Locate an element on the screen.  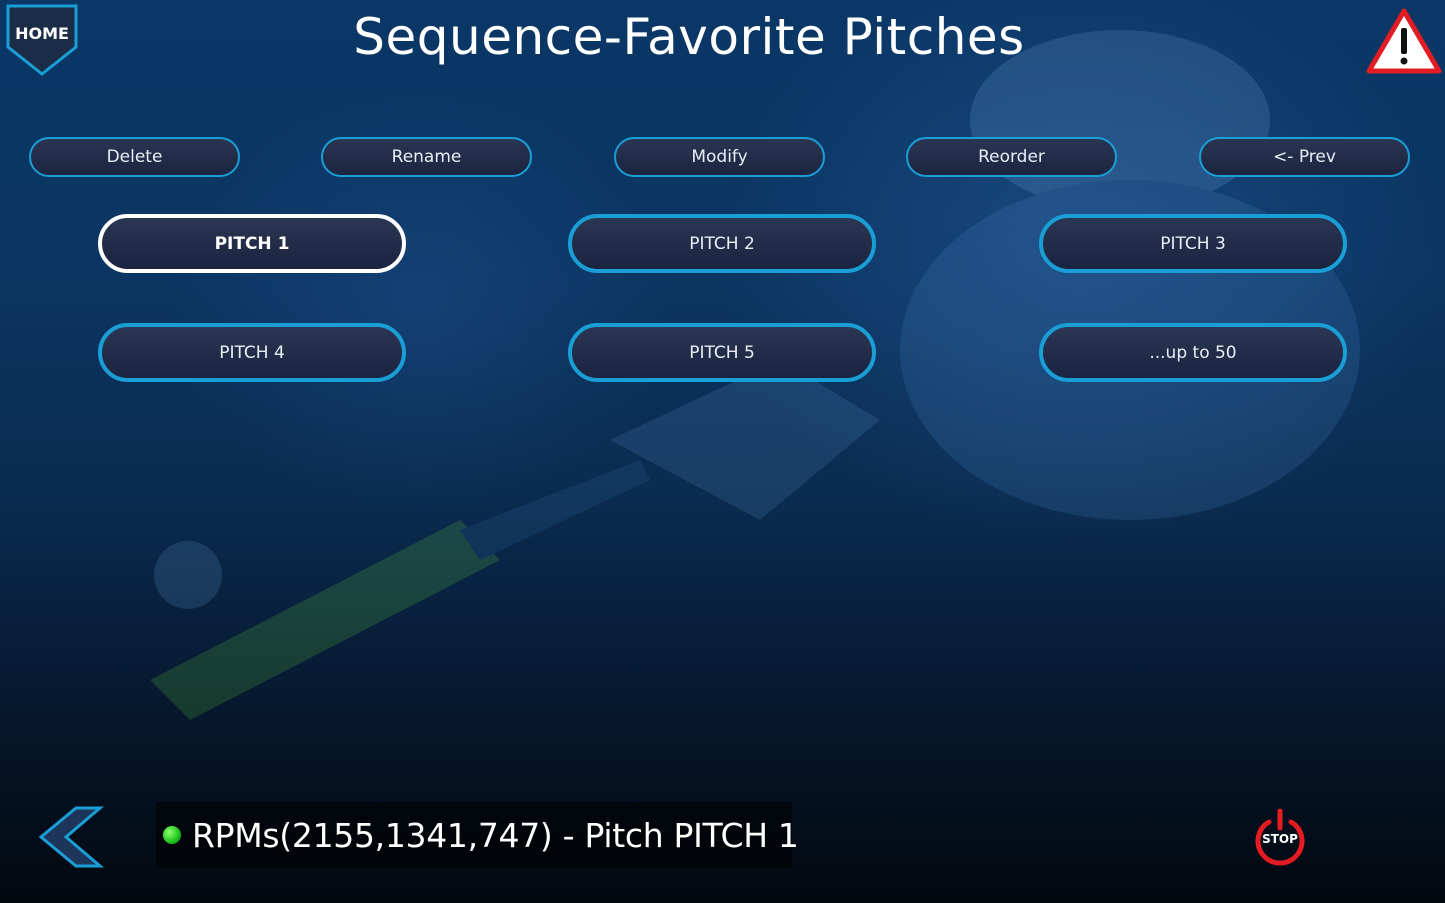
pitch-4-button: PITCH 4 is located at coordinates (252, 352).